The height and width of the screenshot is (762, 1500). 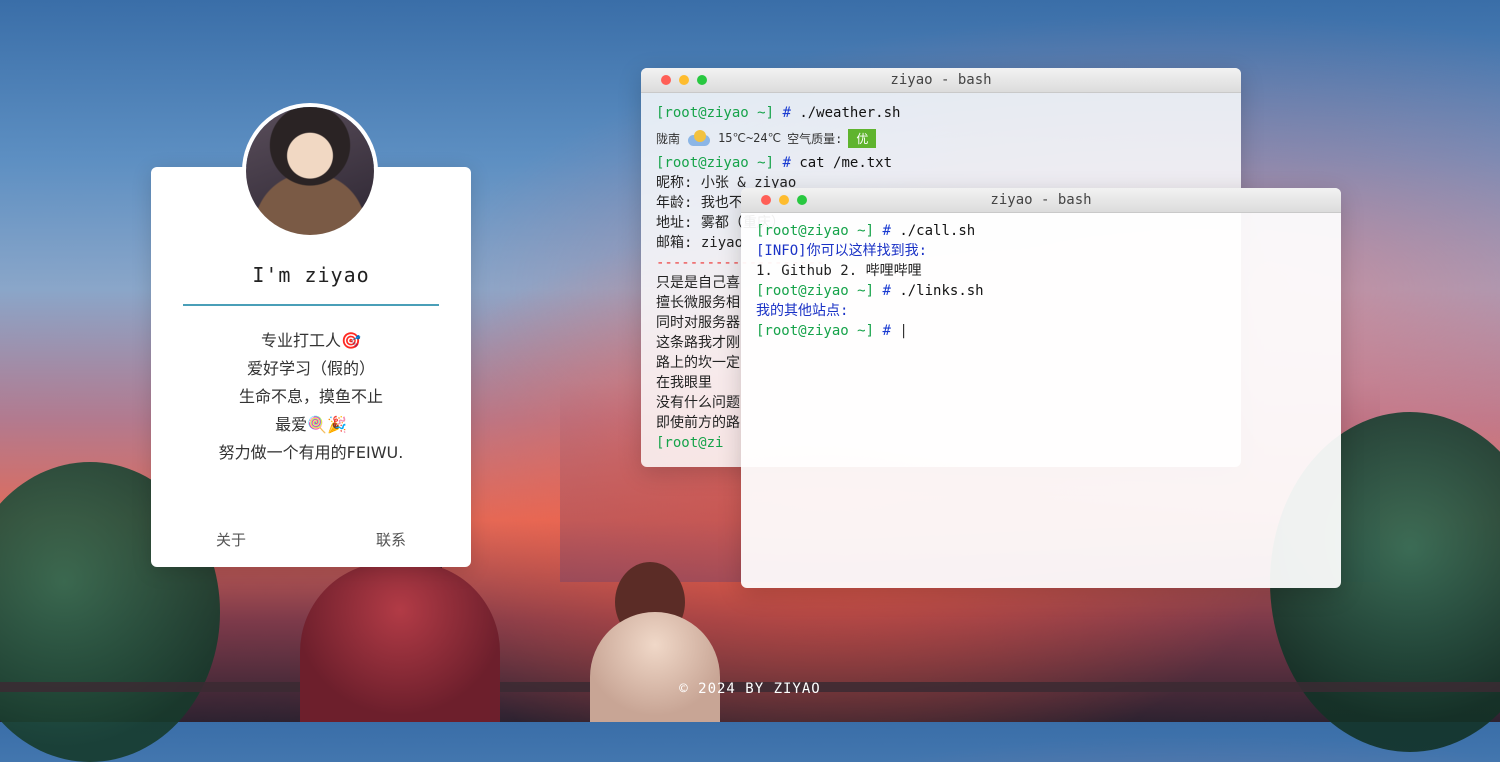 I want to click on cloud-sun-icon, so click(x=699, y=138).